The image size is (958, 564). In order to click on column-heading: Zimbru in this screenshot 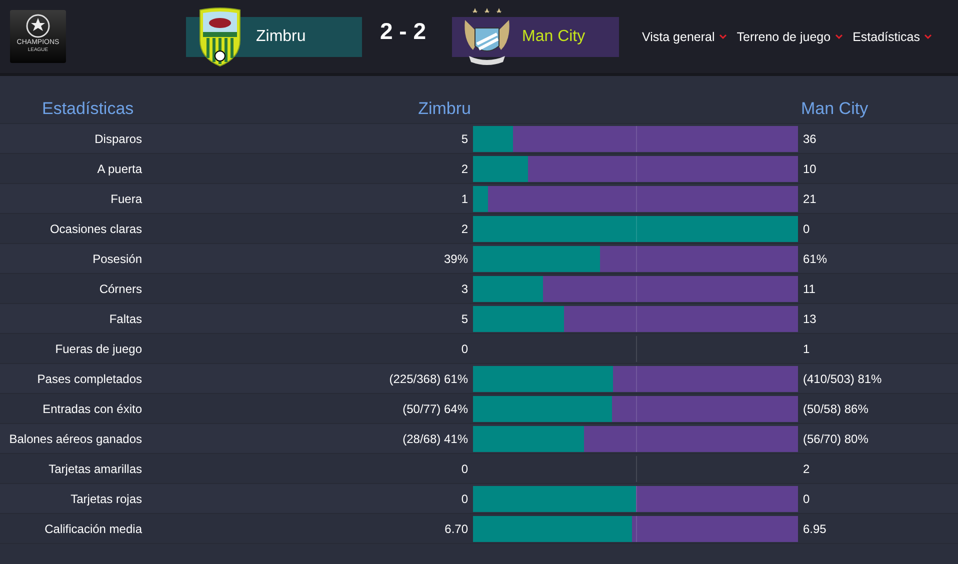, I will do `click(444, 109)`.